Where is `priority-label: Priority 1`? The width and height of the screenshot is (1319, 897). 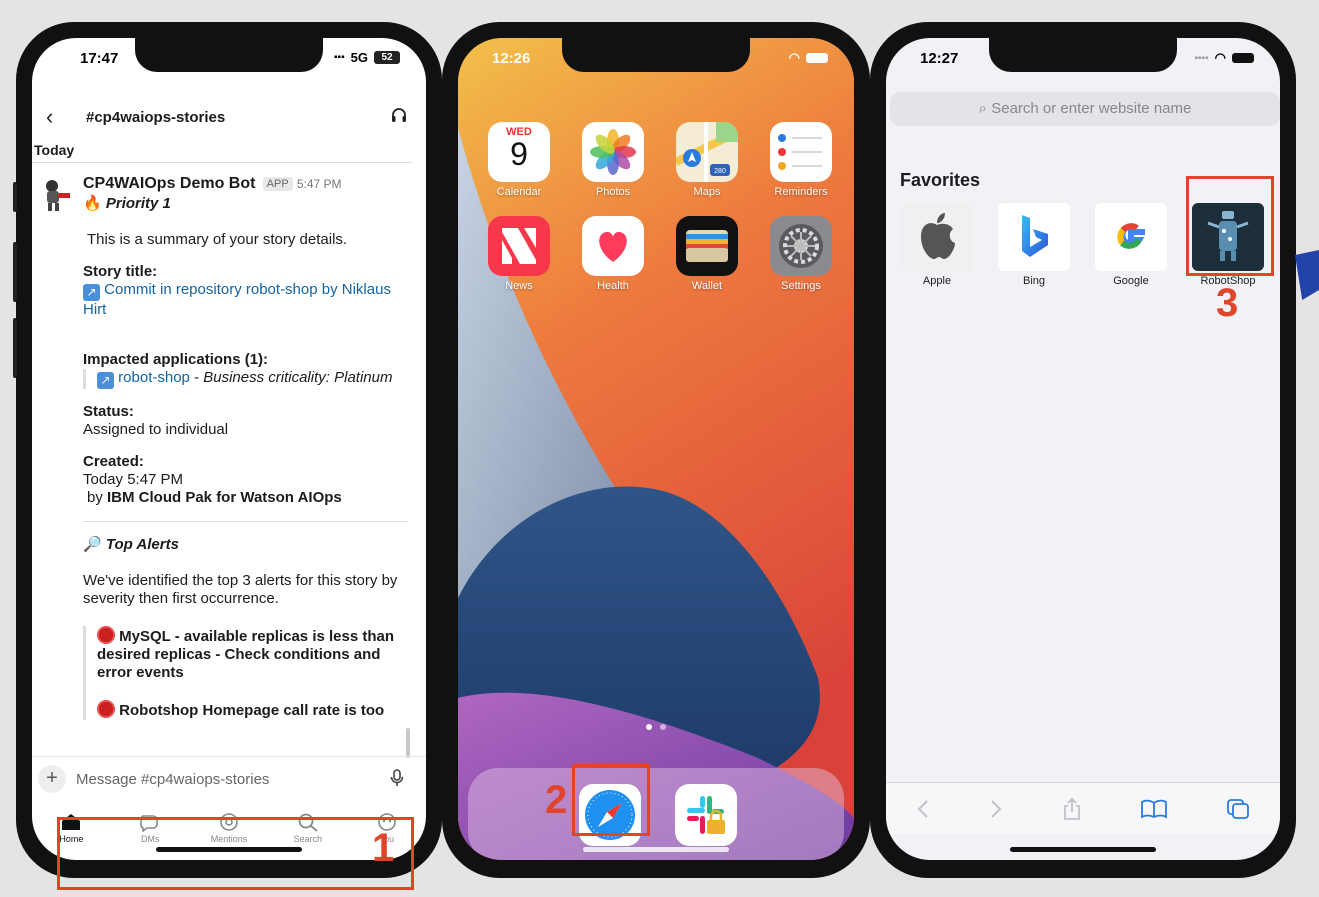
priority-label: Priority 1 is located at coordinates (138, 203).